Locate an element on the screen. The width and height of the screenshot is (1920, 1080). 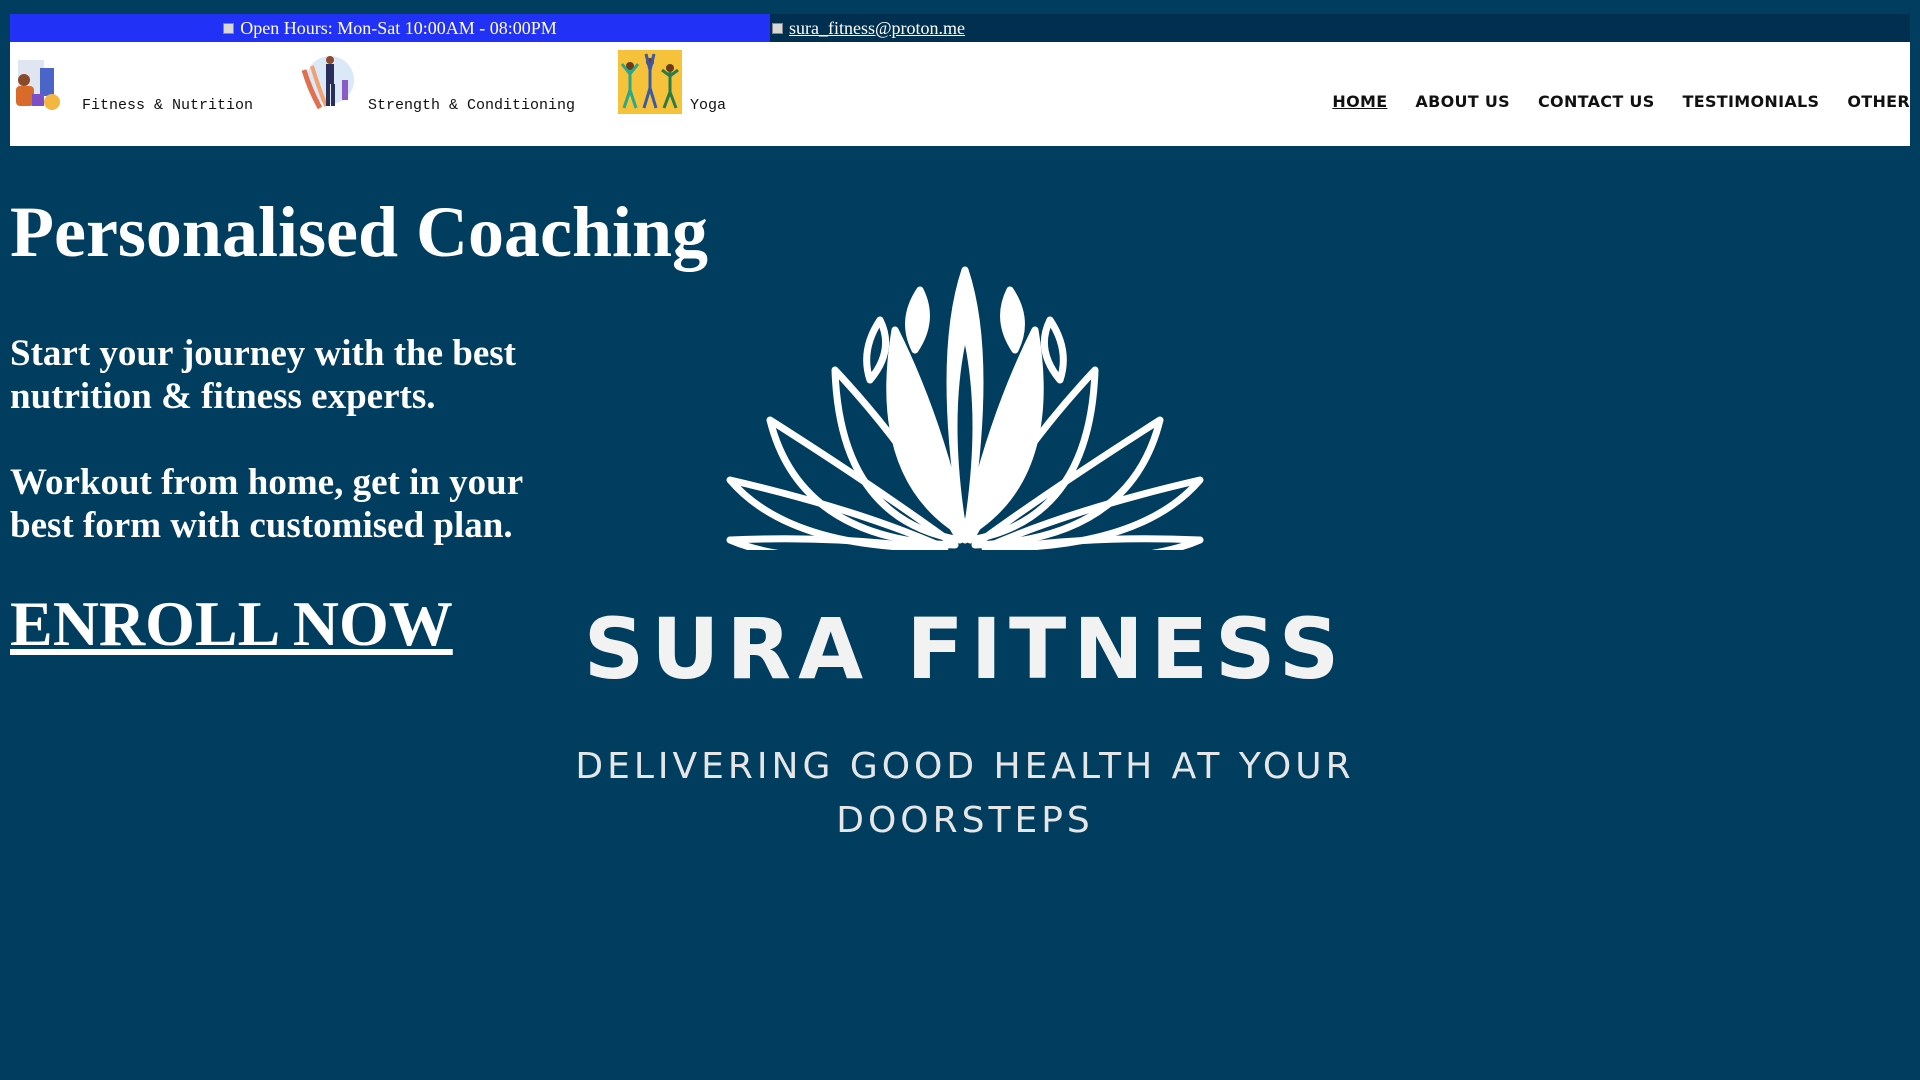
category-yoga: Yoga is located at coordinates (672, 82).